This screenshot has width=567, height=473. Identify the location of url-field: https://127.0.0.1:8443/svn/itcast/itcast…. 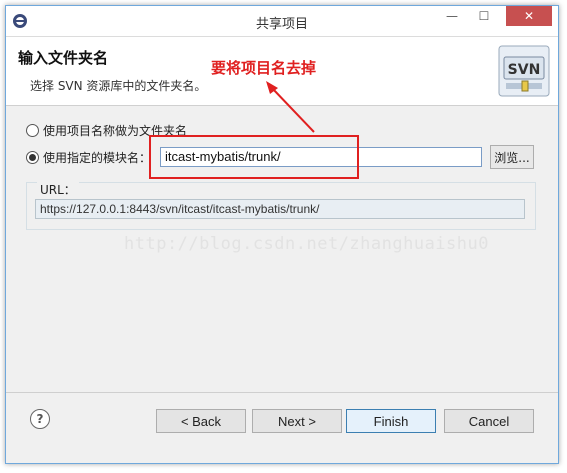
(280, 209).